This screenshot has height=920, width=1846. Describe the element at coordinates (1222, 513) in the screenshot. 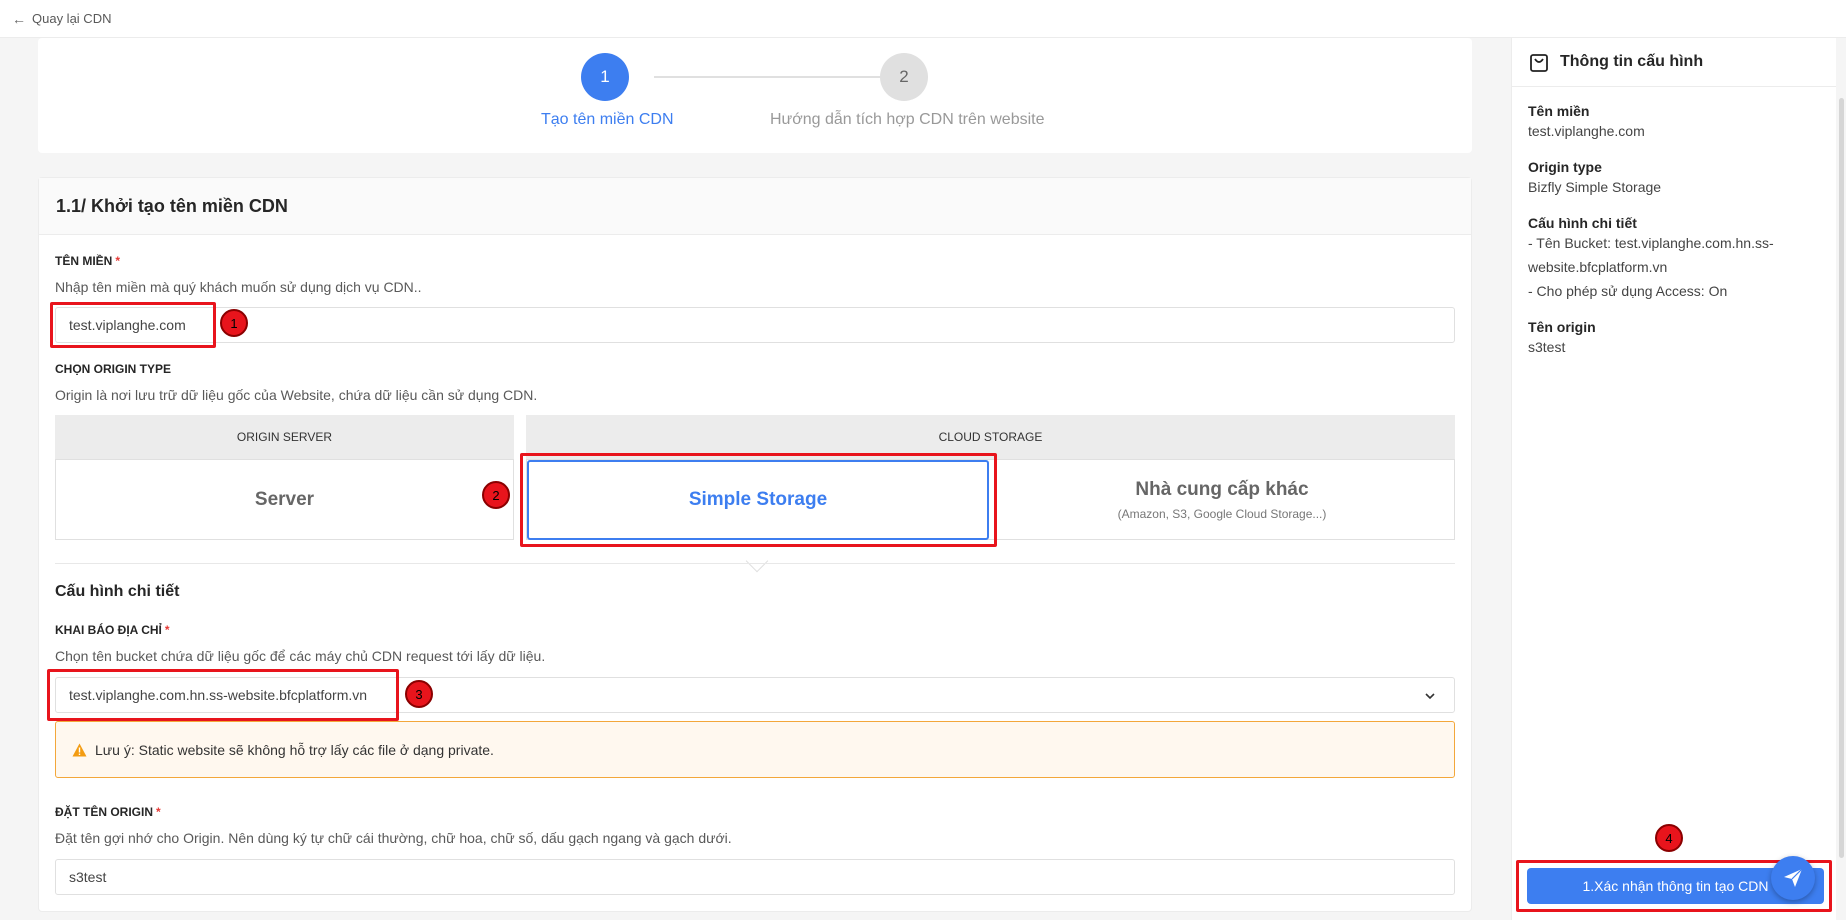

I see `option-other-subtitle: (Amazon, S3, Google Cloud Storage...)` at that location.